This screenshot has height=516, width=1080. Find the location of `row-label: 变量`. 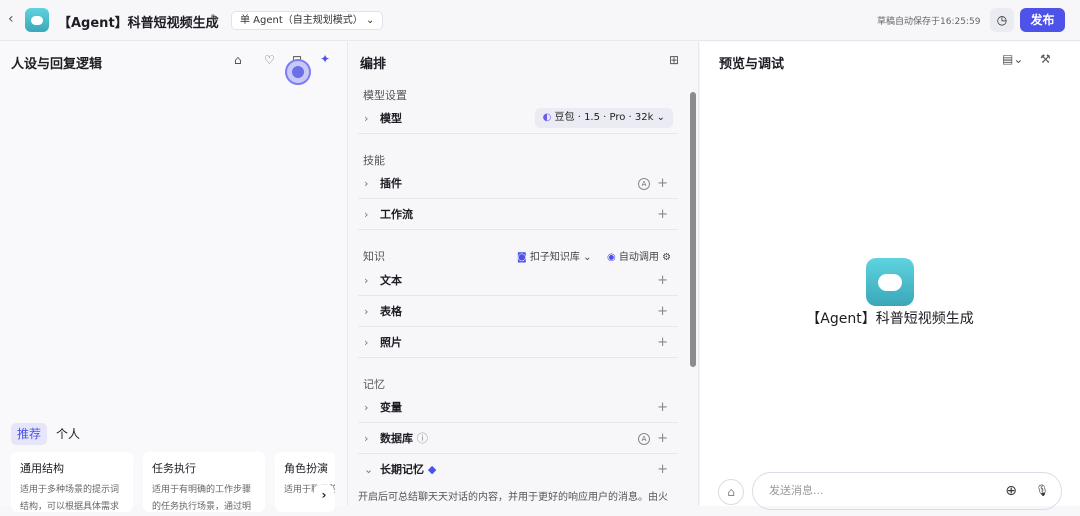

row-label: 变量 is located at coordinates (391, 407).